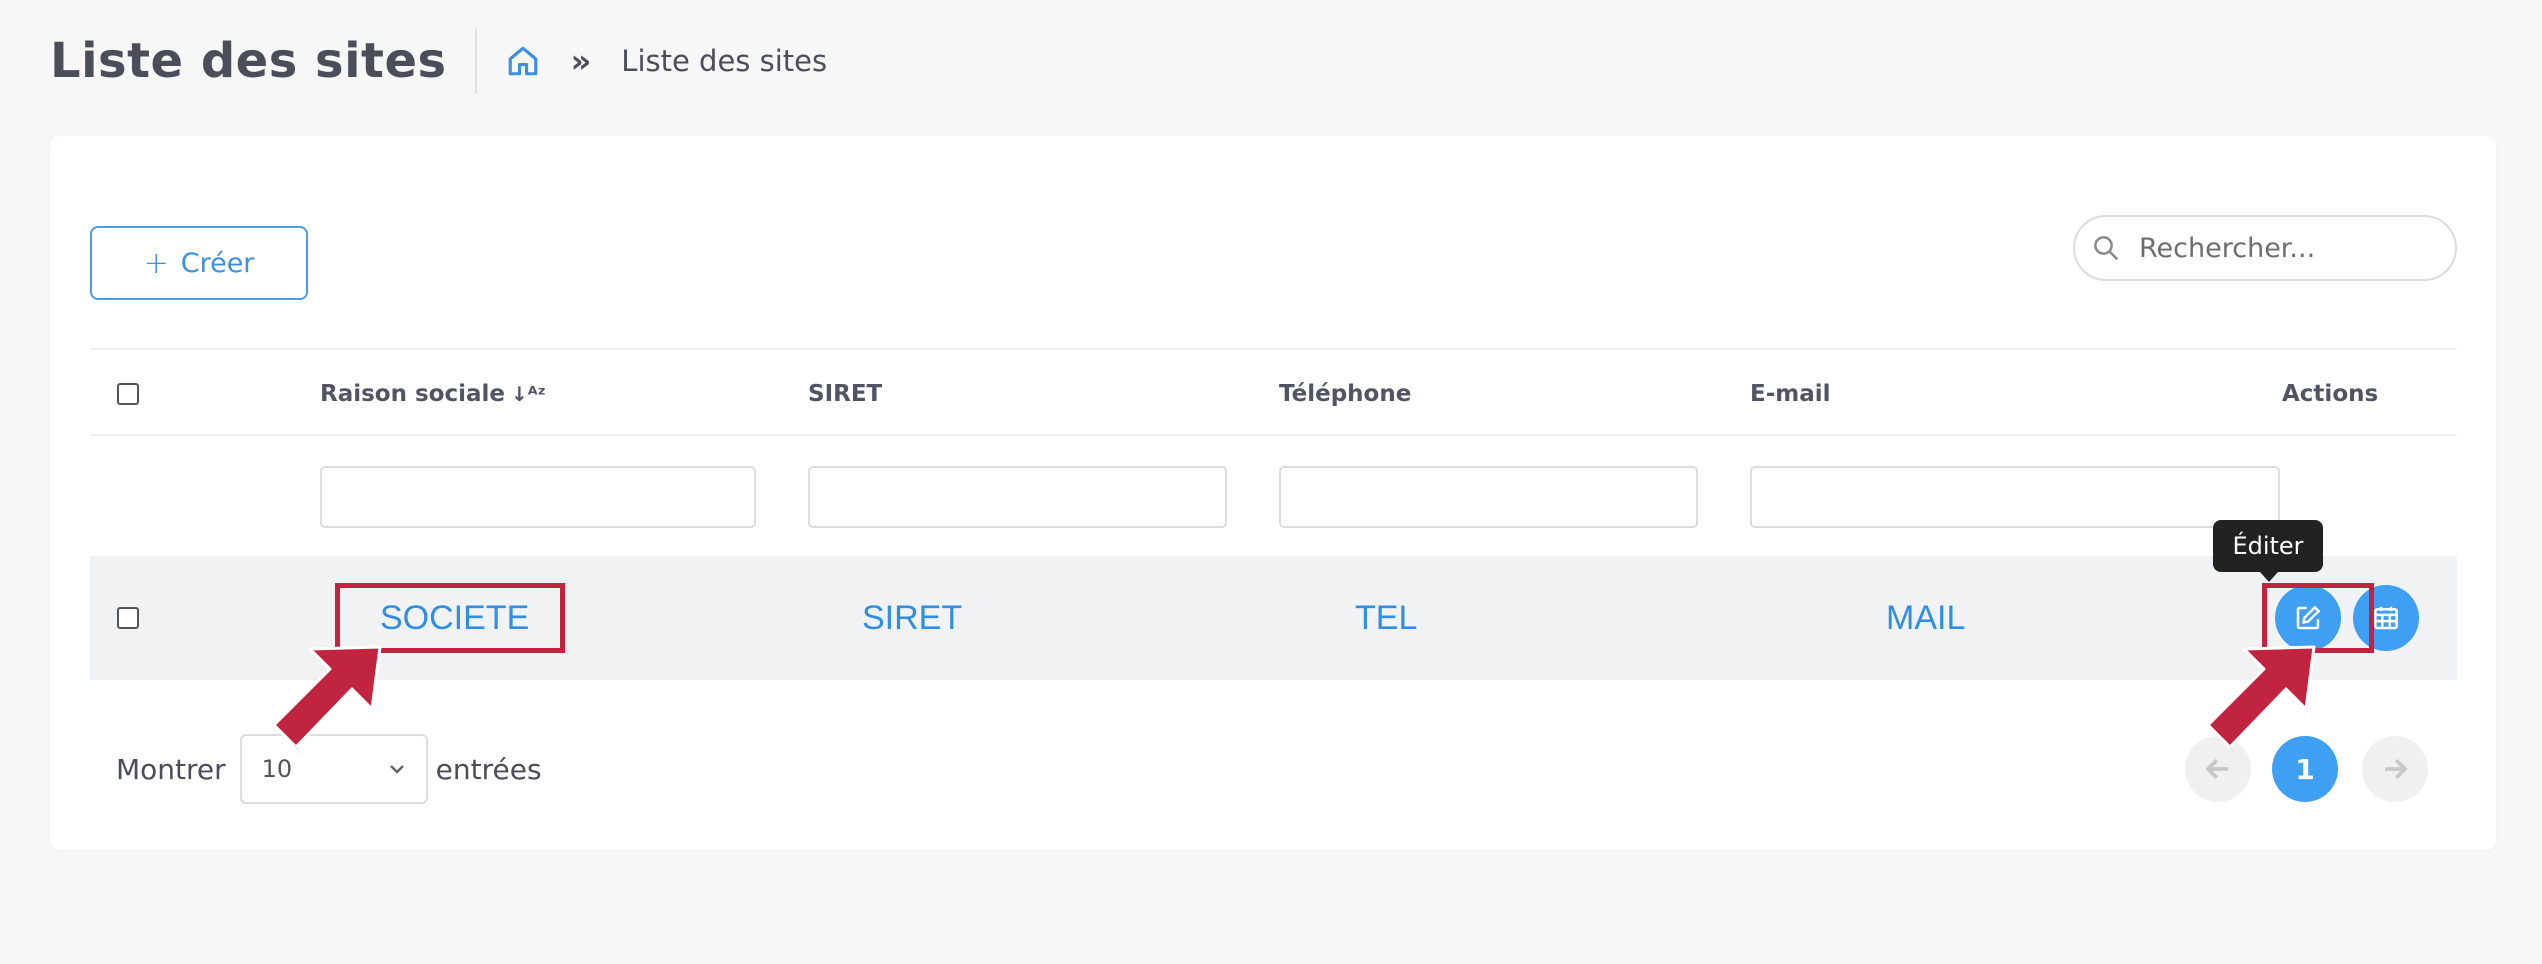 The width and height of the screenshot is (2542, 964). I want to click on column-telephone-label: Téléphone, so click(1345, 394).